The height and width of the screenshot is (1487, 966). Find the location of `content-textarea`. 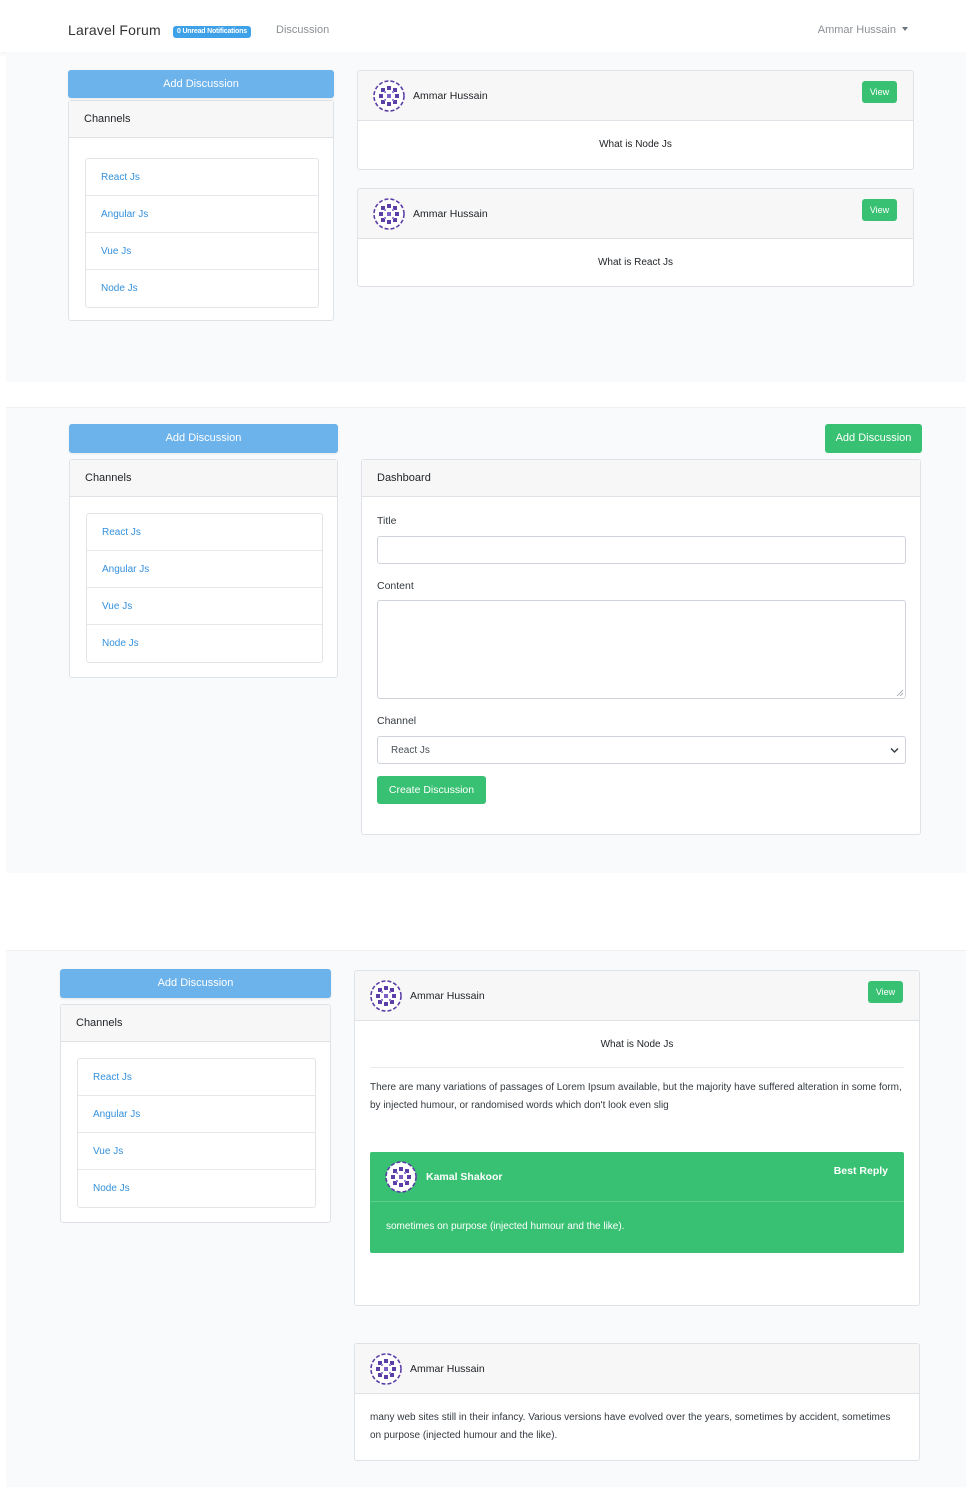

content-textarea is located at coordinates (641, 649).